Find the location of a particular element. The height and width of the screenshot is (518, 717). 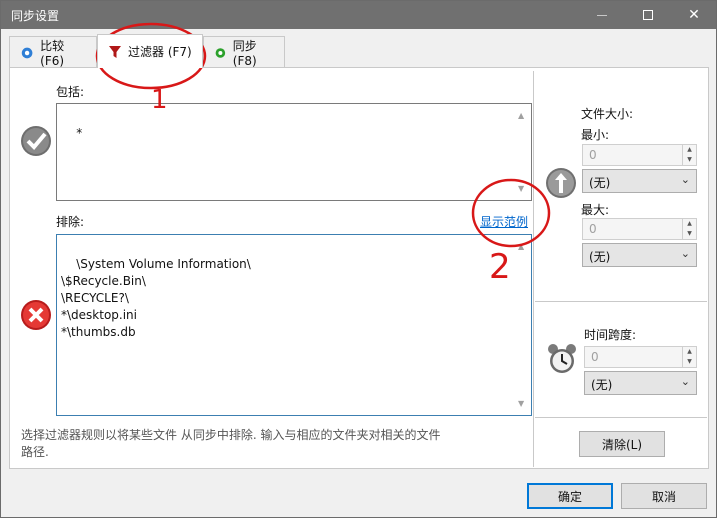

maximize-button is located at coordinates (648, 15).